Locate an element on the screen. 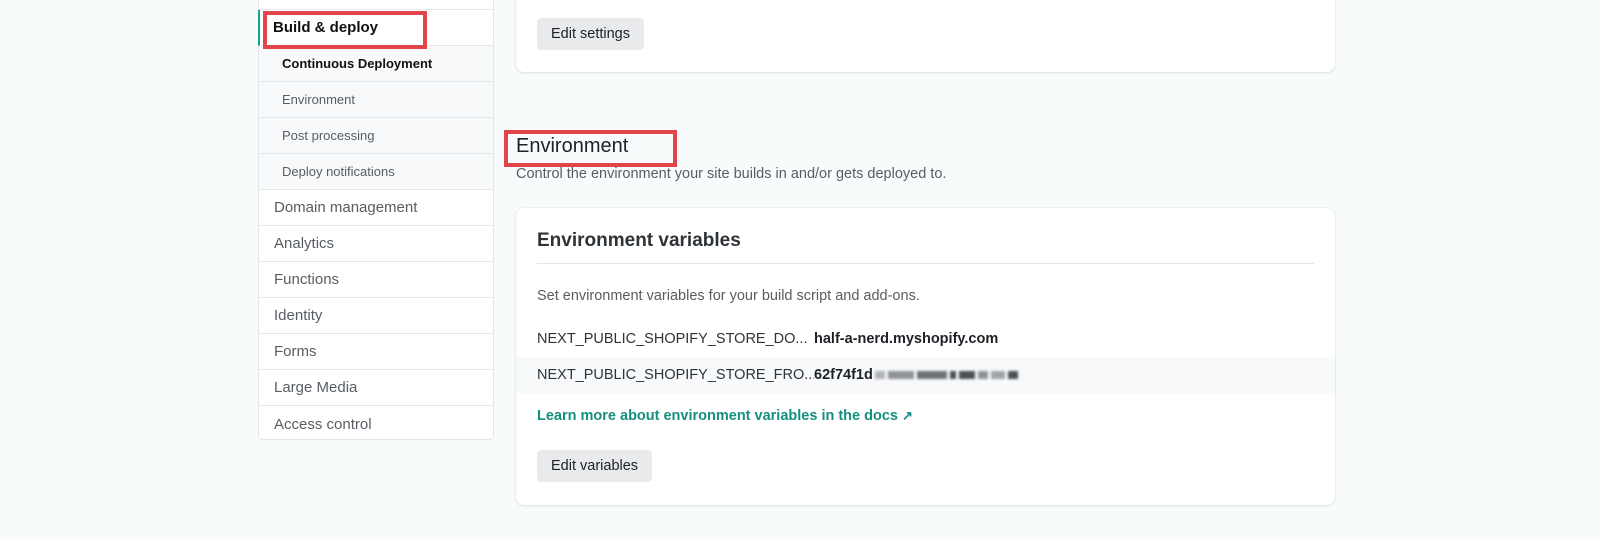 The image size is (1600, 540). sidebar-item-functions: Functions is located at coordinates (376, 280).